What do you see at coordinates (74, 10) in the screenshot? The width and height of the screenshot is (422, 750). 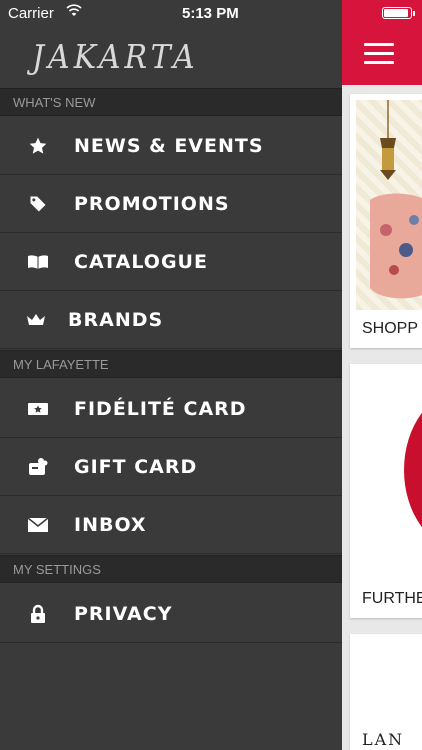 I see `wifi-icon` at bounding box center [74, 10].